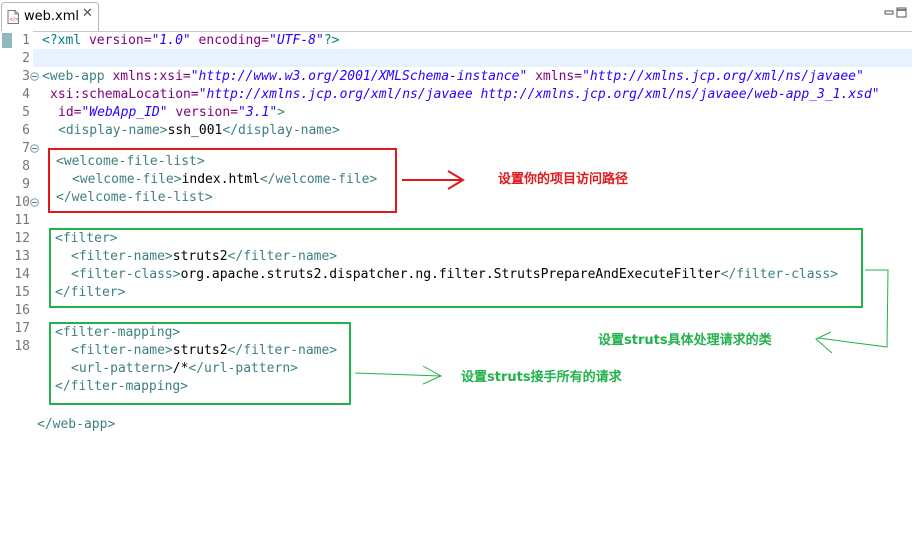 This screenshot has height=533, width=912. I want to click on filter-mapping-annotation: 设置struts接手所有的请求, so click(541, 377).